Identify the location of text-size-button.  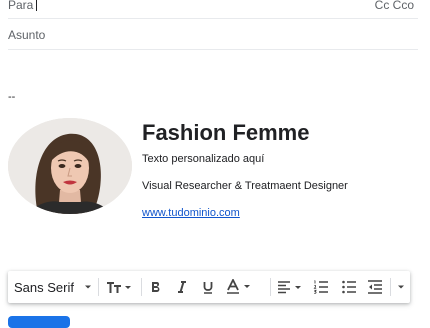
(120, 287).